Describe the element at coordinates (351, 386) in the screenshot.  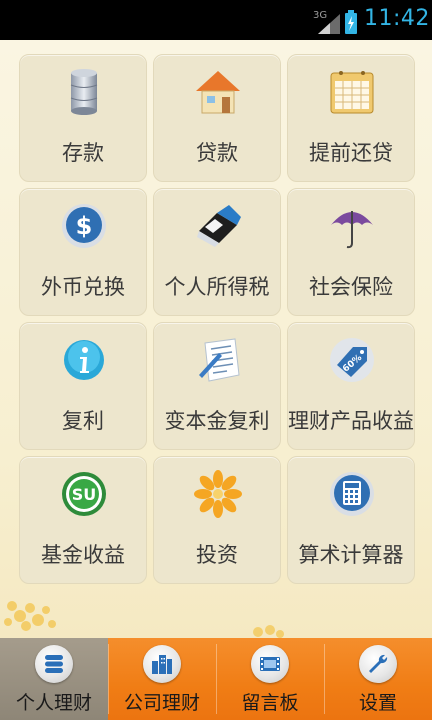
I see `tile-wealth-product-return: 60% 理财产品收益` at that location.